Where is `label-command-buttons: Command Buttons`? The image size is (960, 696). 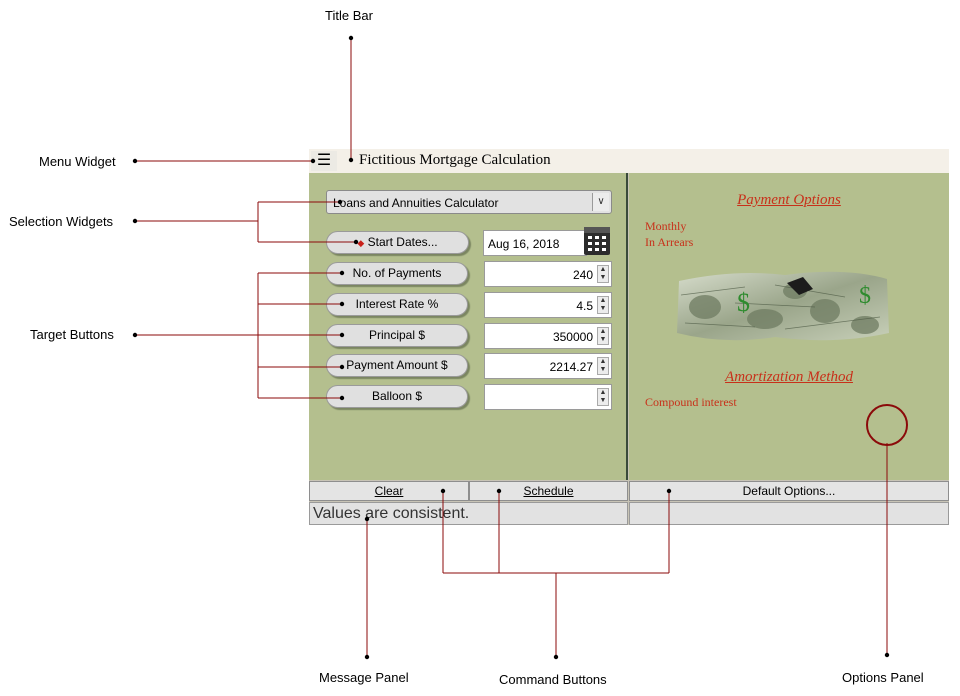
label-command-buttons: Command Buttons is located at coordinates (553, 679).